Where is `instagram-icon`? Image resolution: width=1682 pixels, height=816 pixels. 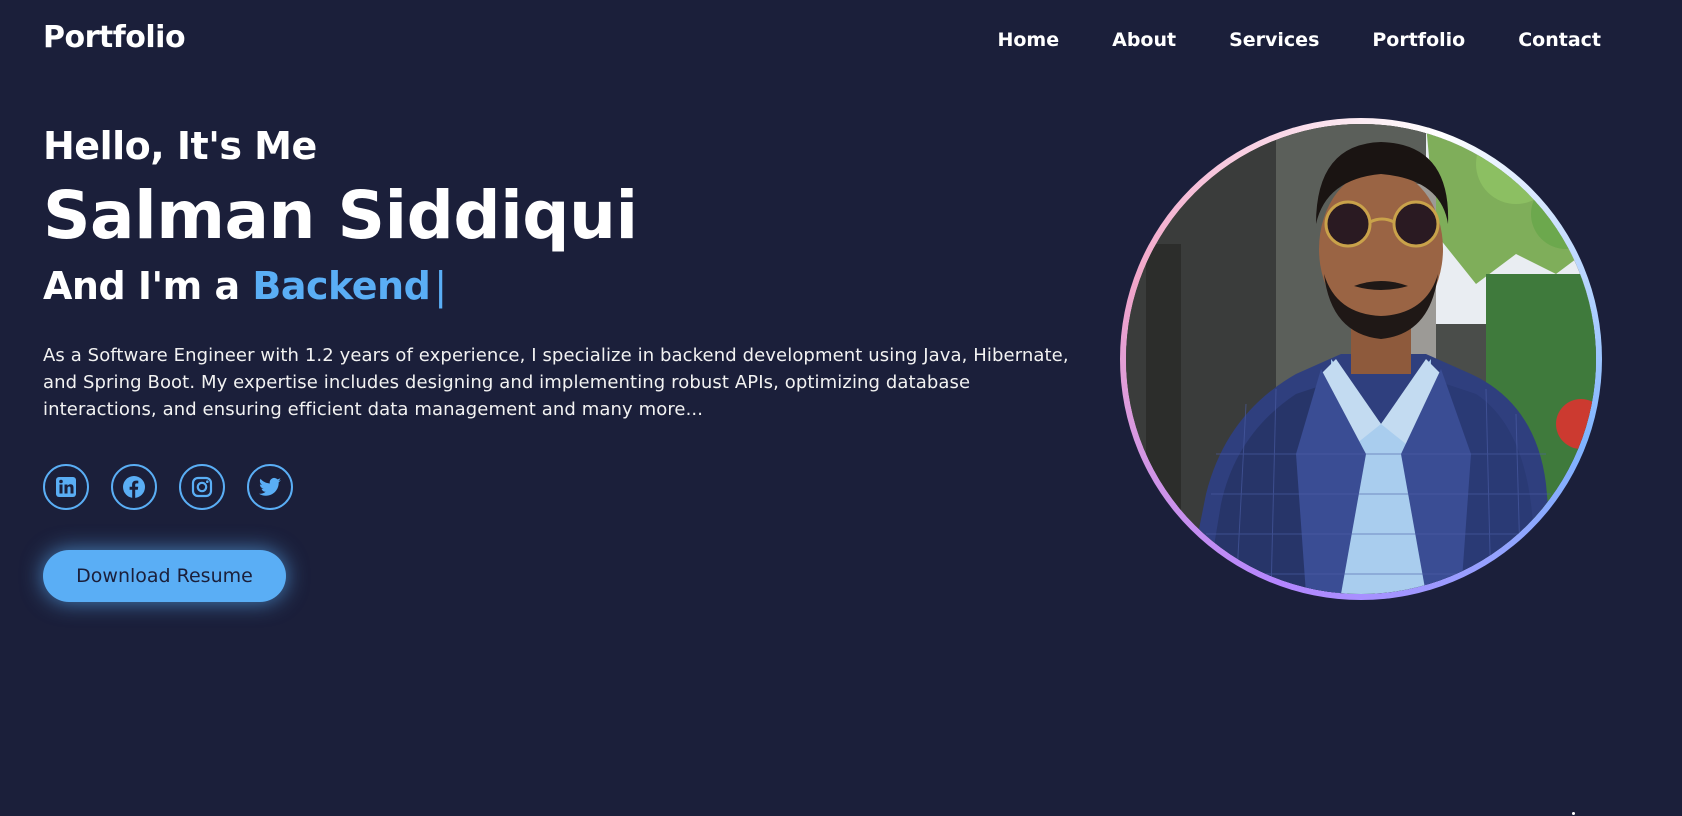 instagram-icon is located at coordinates (202, 487).